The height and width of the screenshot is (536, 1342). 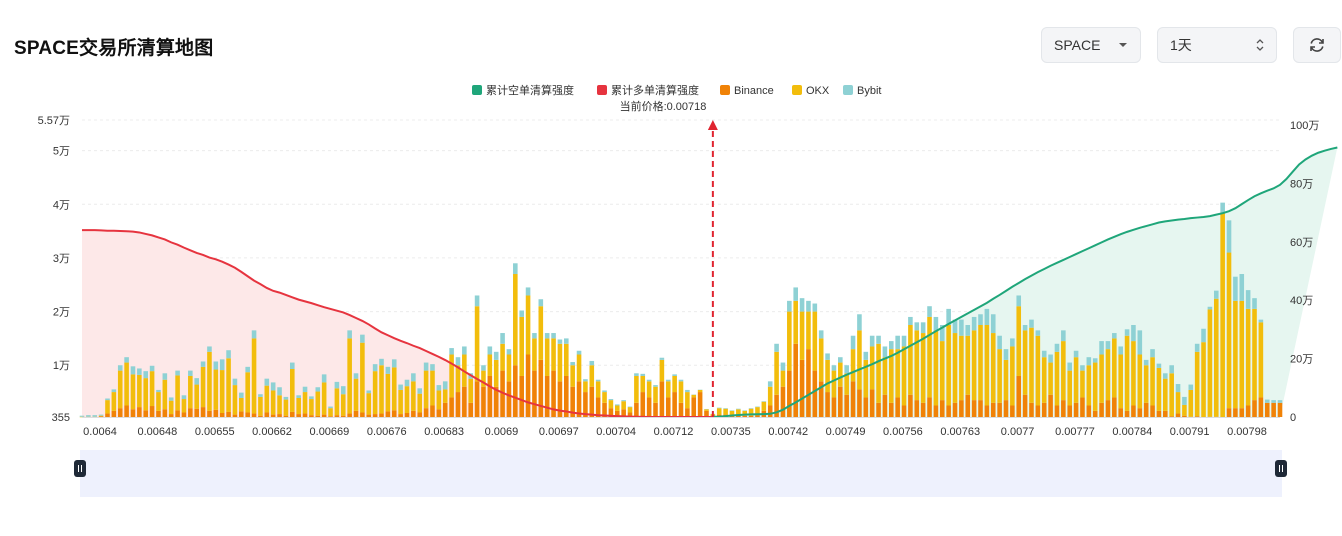 I want to click on x-tick: 0.00798, so click(x=1247, y=432).